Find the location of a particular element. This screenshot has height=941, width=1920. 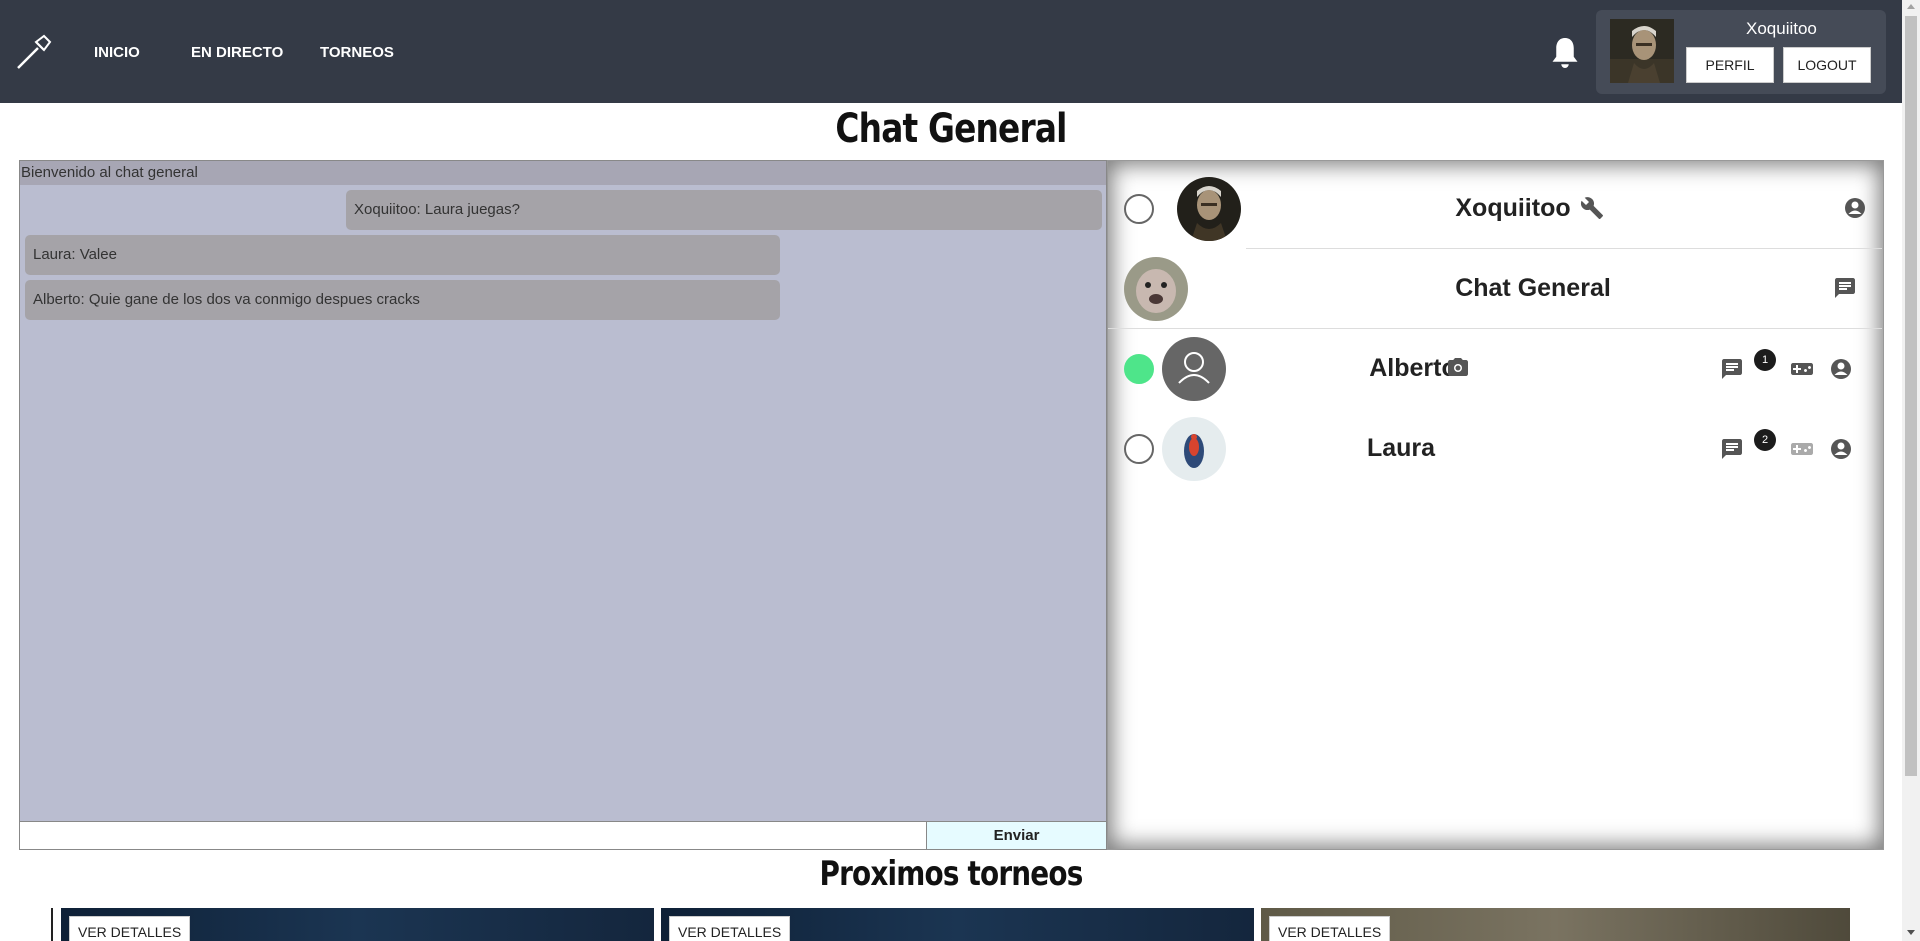

tournaments-divider is located at coordinates (52, 924).